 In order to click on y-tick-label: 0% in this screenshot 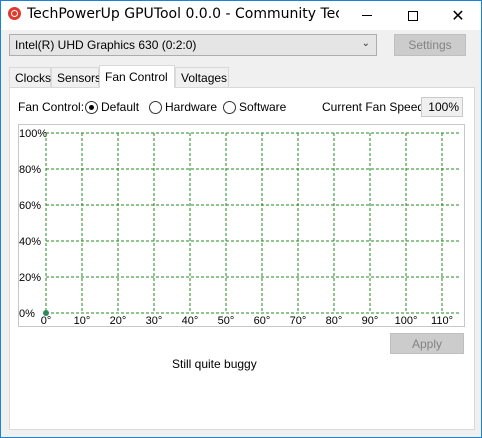, I will do `click(27, 314)`.